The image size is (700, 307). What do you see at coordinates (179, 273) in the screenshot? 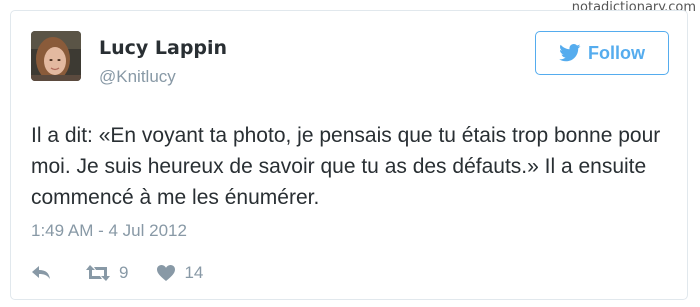
I see `like-button: 14` at bounding box center [179, 273].